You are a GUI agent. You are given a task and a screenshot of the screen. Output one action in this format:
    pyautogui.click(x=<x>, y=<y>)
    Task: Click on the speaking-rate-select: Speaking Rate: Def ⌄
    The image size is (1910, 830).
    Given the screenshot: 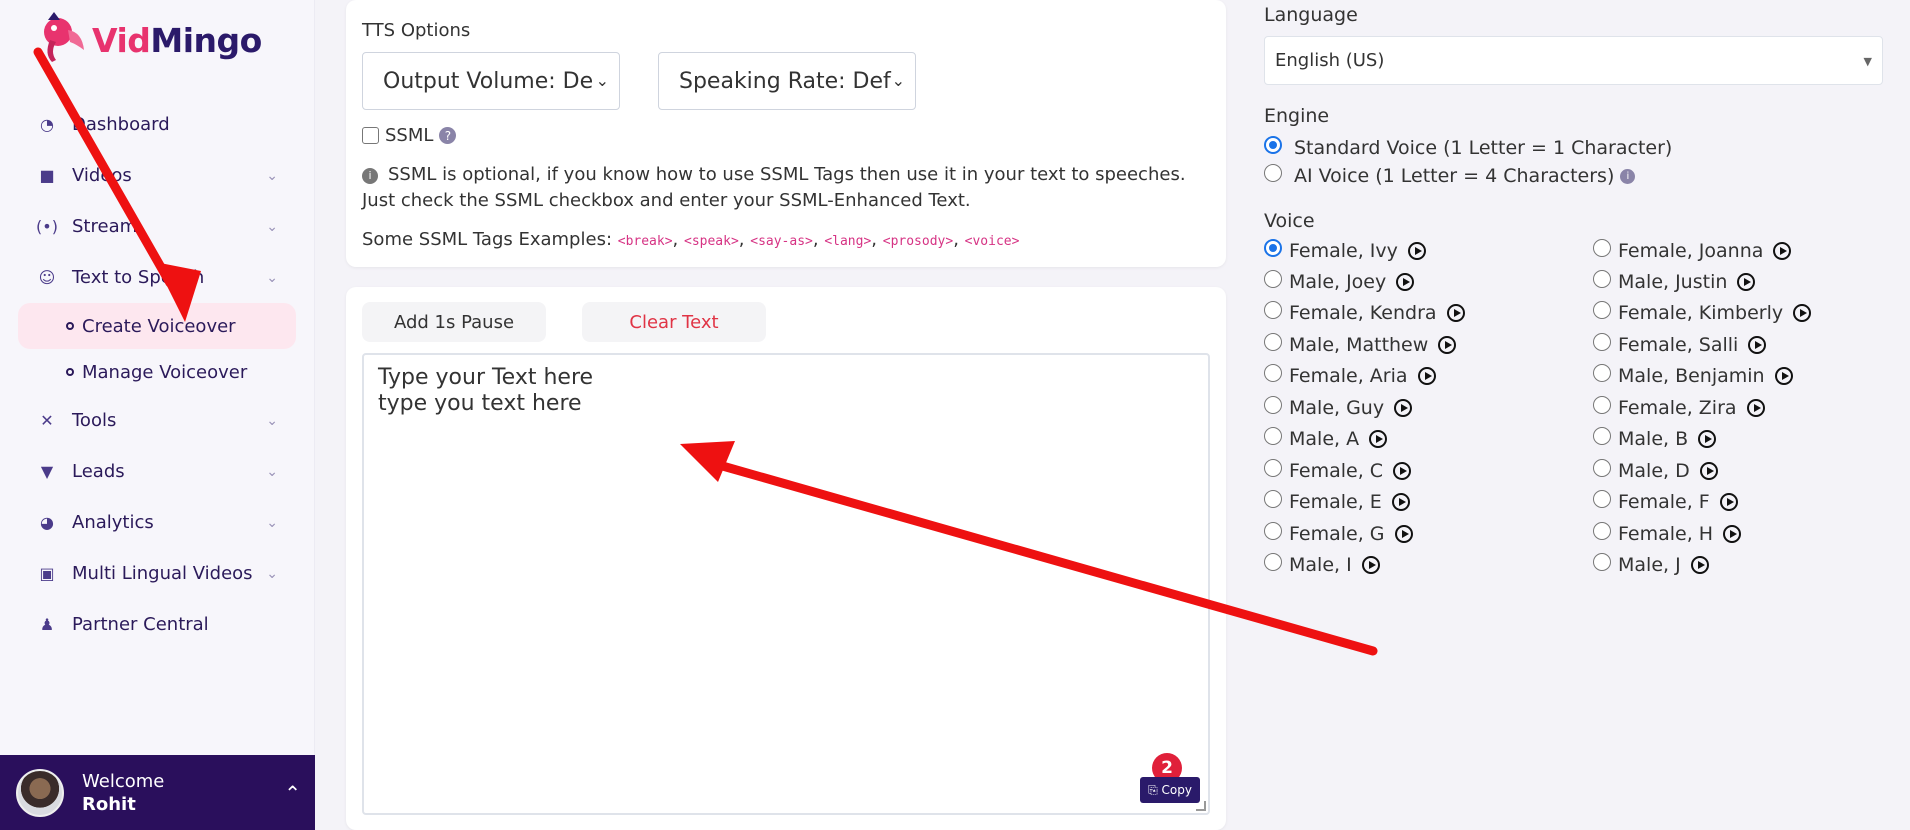 What is the action you would take?
    pyautogui.click(x=787, y=81)
    